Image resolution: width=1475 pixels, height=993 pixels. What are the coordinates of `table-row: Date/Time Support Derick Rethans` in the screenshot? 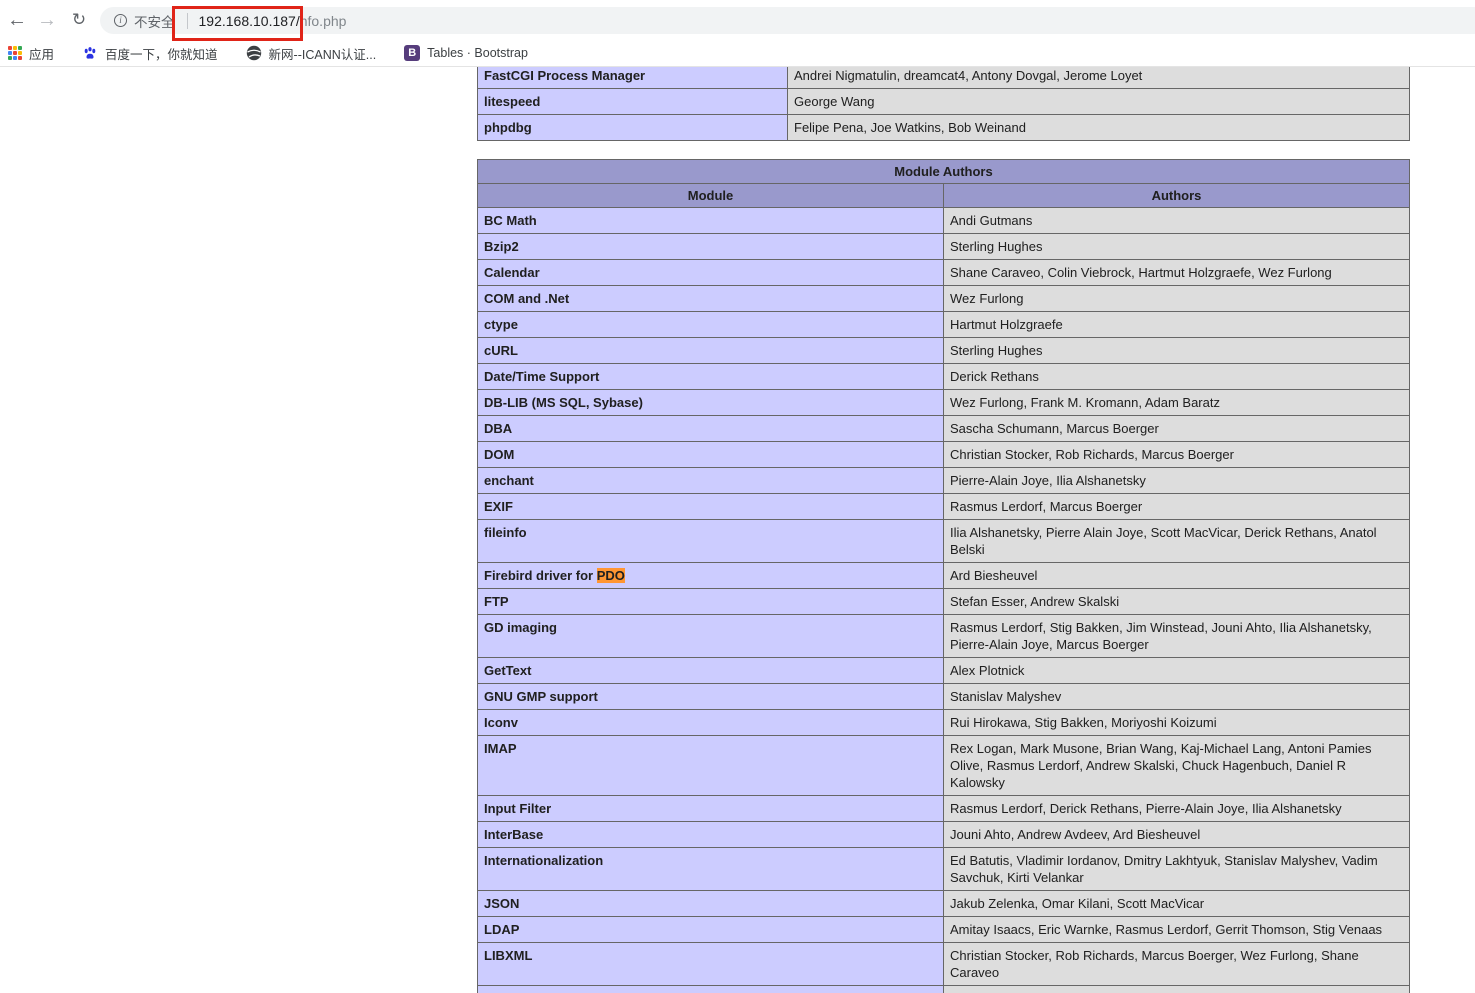 It's located at (943, 376).